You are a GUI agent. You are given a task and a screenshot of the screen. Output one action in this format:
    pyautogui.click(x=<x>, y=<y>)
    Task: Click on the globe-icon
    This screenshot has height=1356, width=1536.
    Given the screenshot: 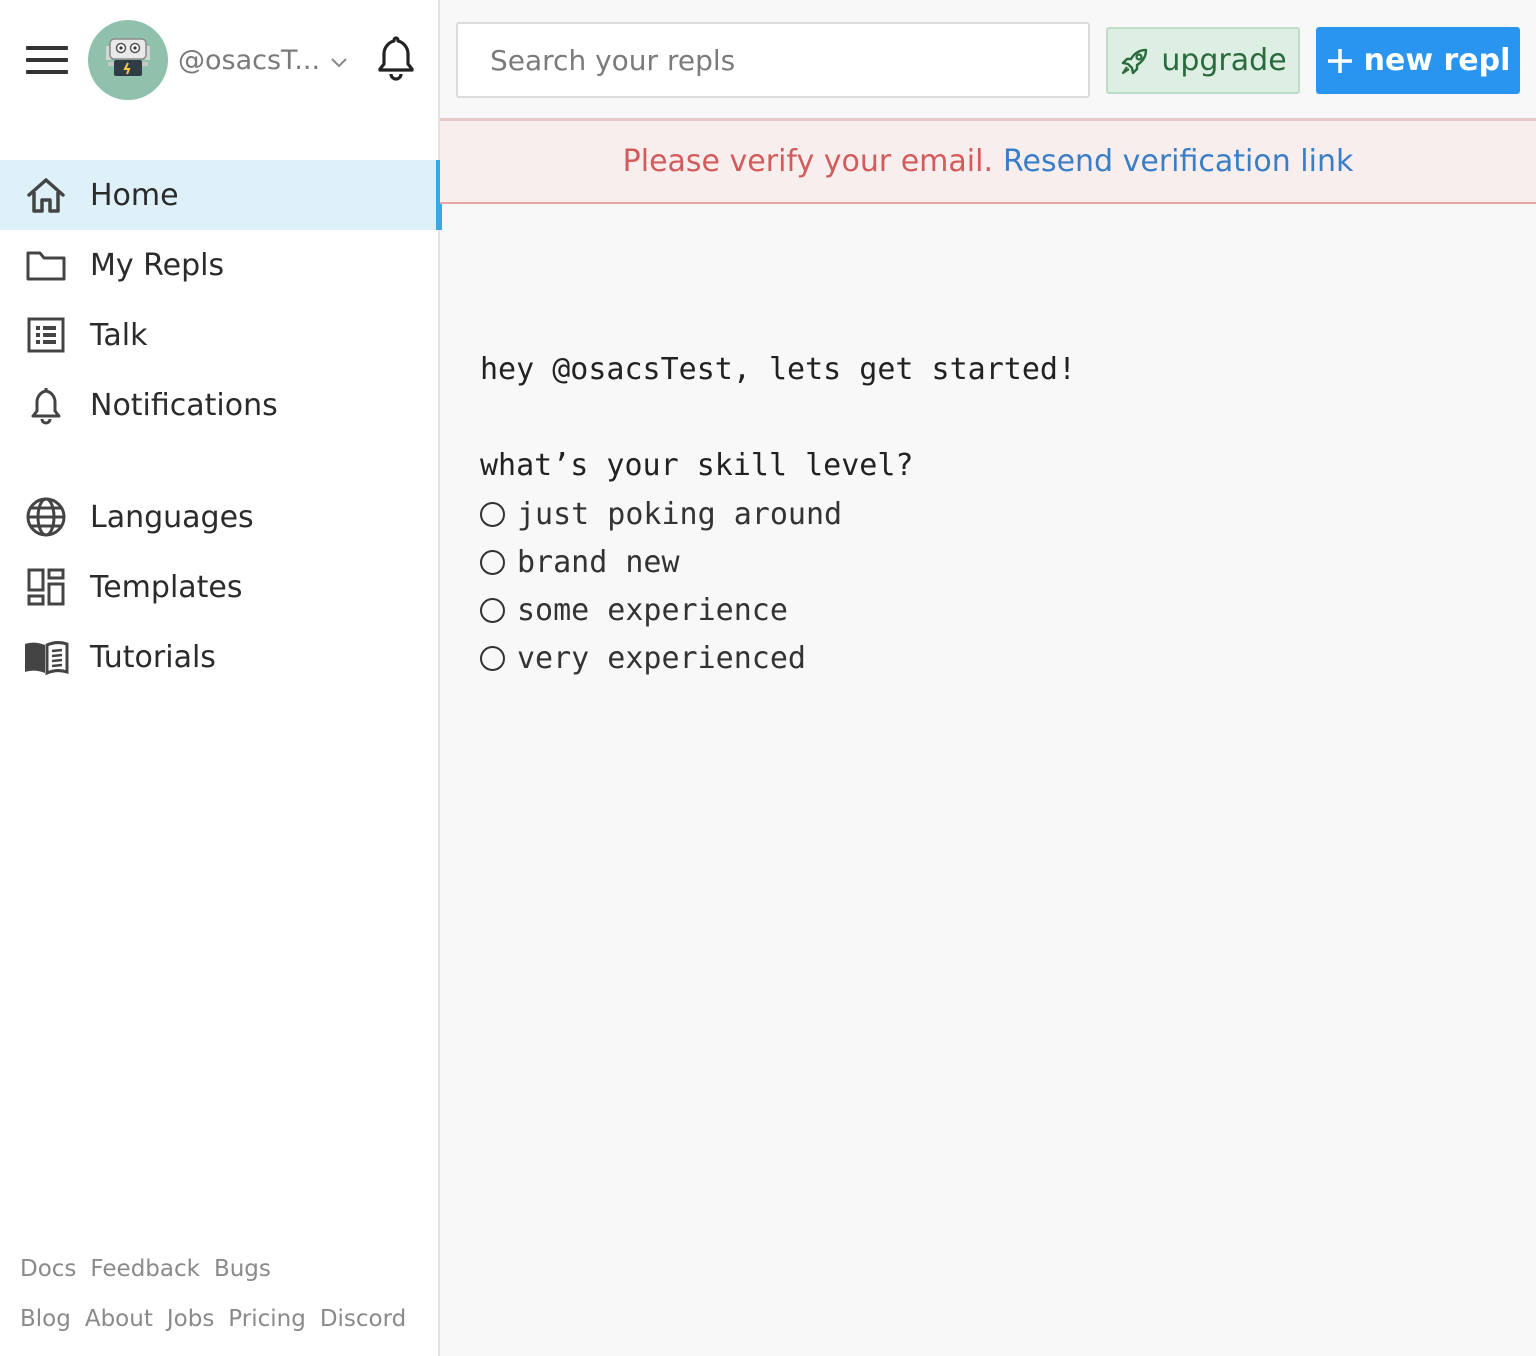 What is the action you would take?
    pyautogui.click(x=46, y=517)
    